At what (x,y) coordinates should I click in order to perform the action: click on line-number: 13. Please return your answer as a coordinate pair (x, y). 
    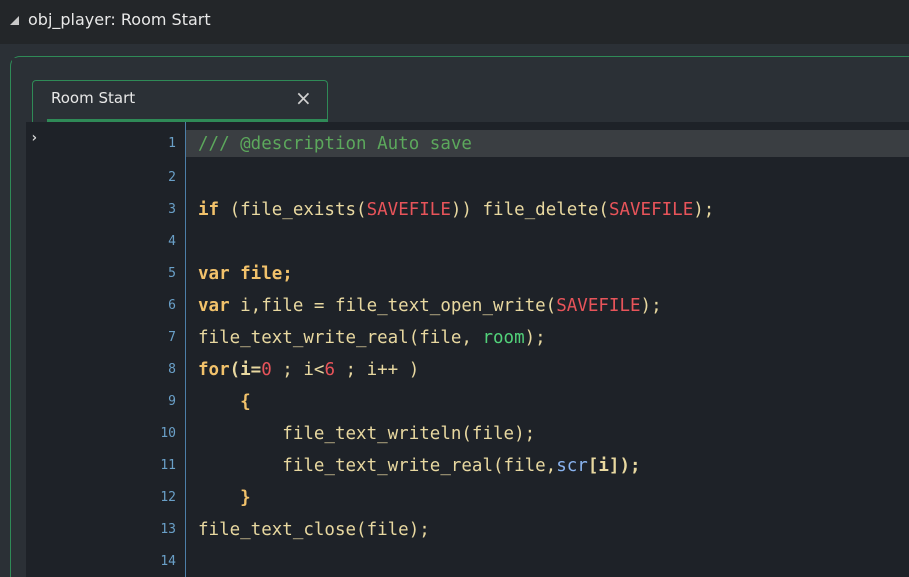
    Looking at the image, I should click on (168, 529).